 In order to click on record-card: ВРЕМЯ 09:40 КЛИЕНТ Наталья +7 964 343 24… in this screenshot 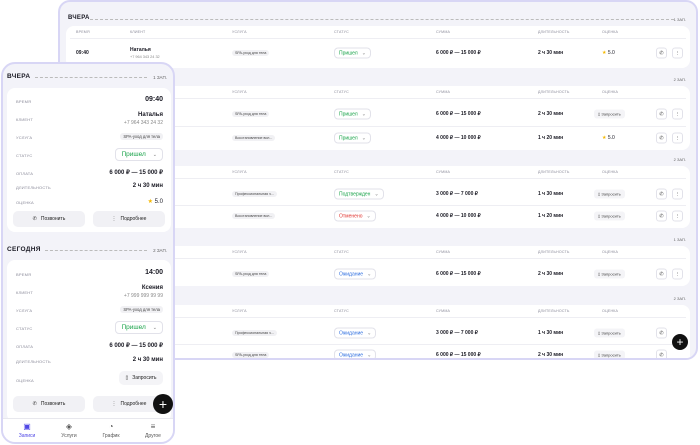, I will do `click(89, 160)`.